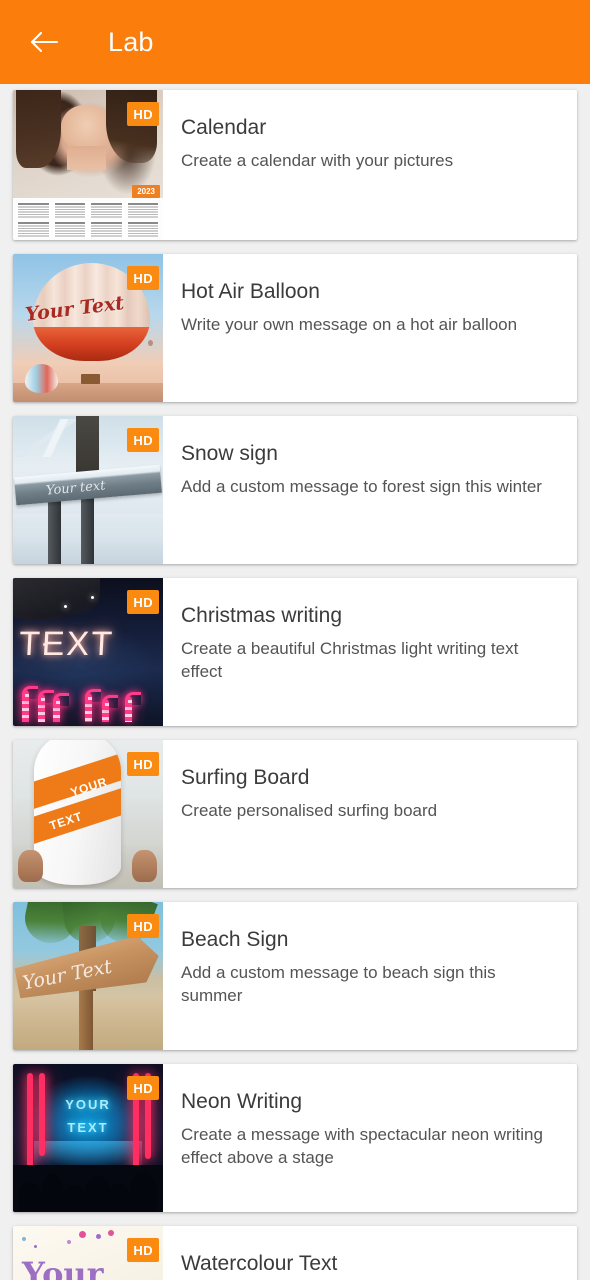 This screenshot has width=590, height=1280. What do you see at coordinates (88, 219) in the screenshot?
I see `calendar-month-grid` at bounding box center [88, 219].